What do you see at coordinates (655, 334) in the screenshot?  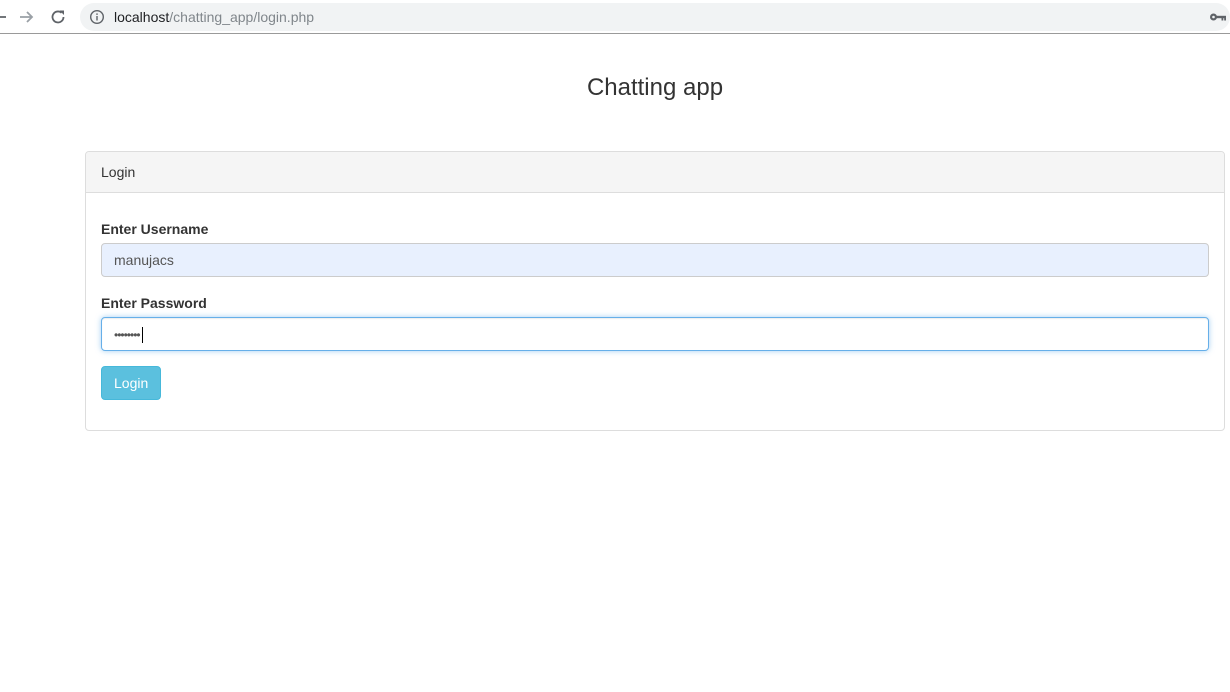 I see `password-input: ••••••••` at bounding box center [655, 334].